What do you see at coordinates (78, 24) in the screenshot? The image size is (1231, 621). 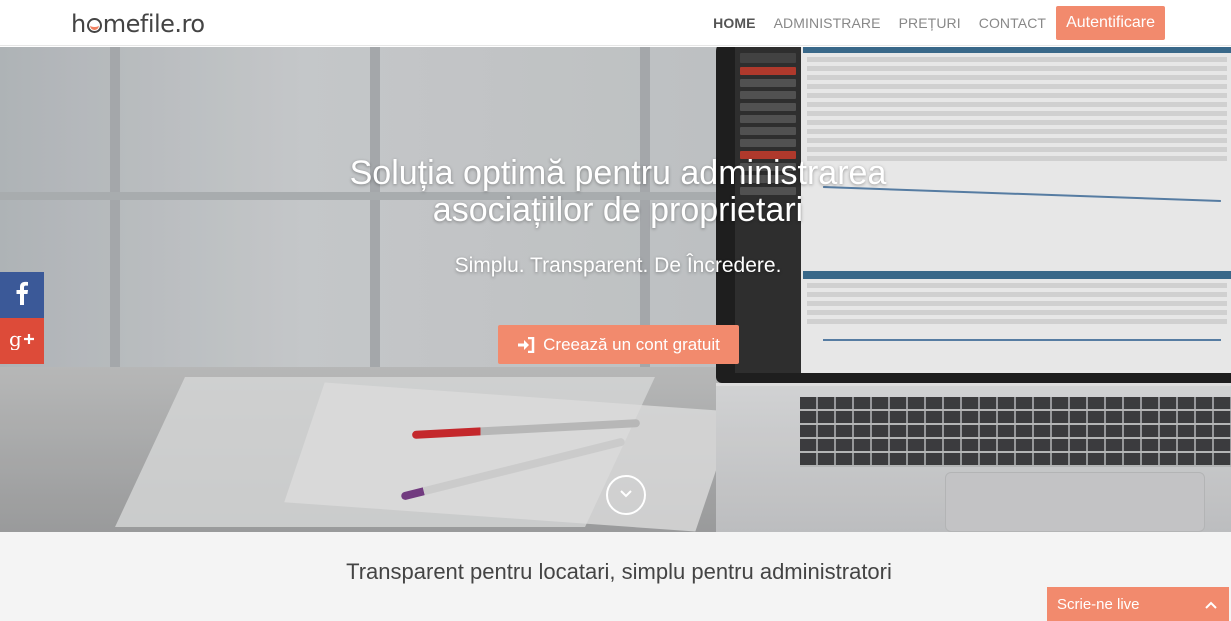 I see `logo-text-pre: h` at bounding box center [78, 24].